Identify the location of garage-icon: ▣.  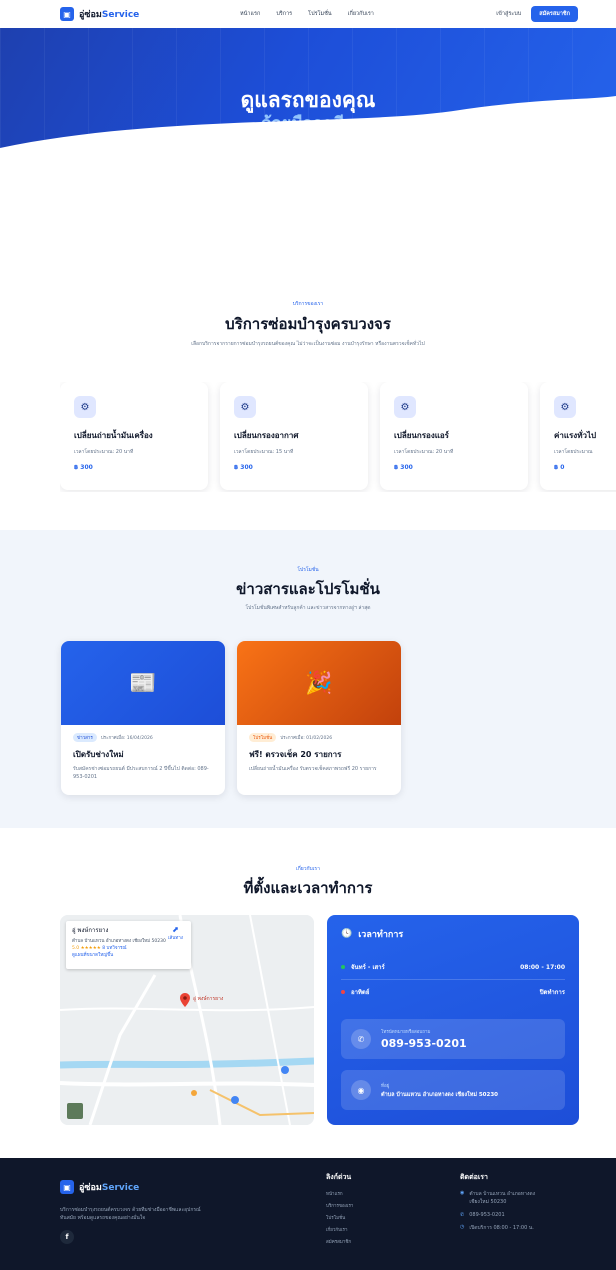
(67, 1187).